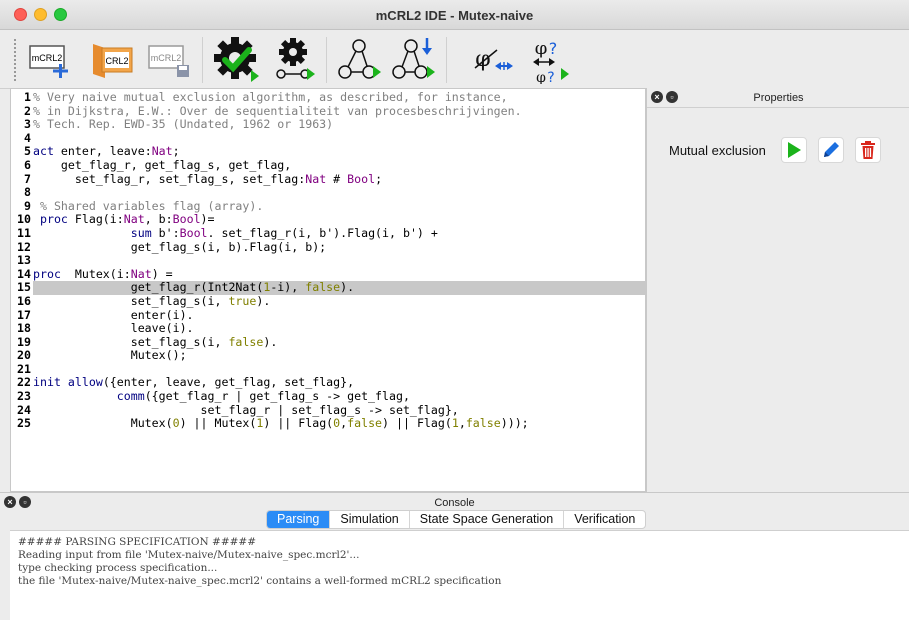  I want to click on line-number: 14, so click(24, 273).